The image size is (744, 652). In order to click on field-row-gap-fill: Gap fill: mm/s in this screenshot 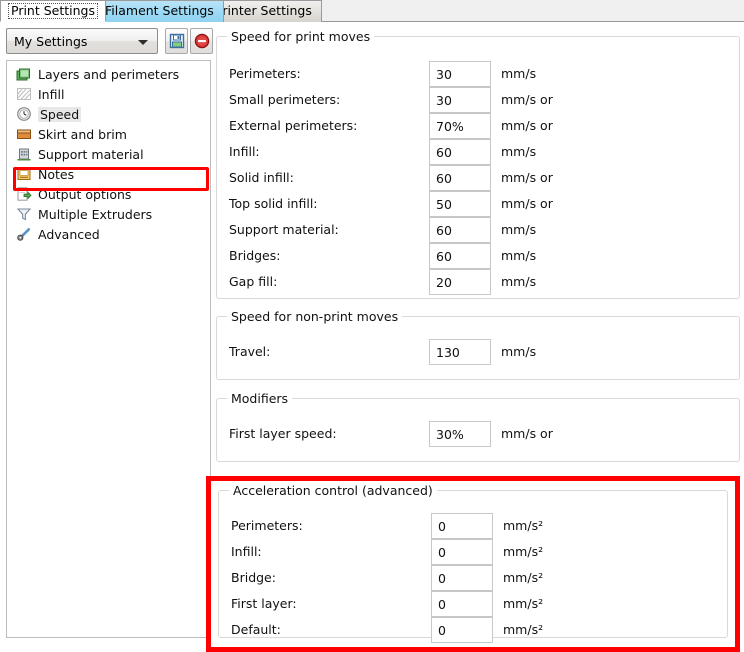, I will do `click(478, 282)`.